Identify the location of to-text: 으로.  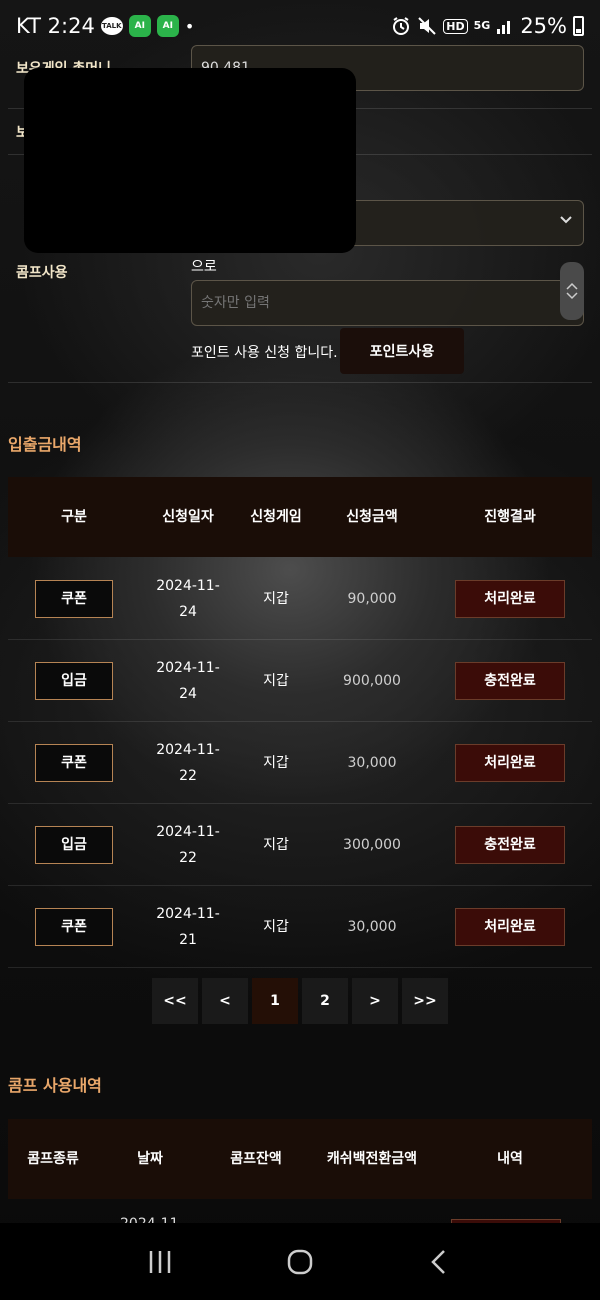
(204, 267).